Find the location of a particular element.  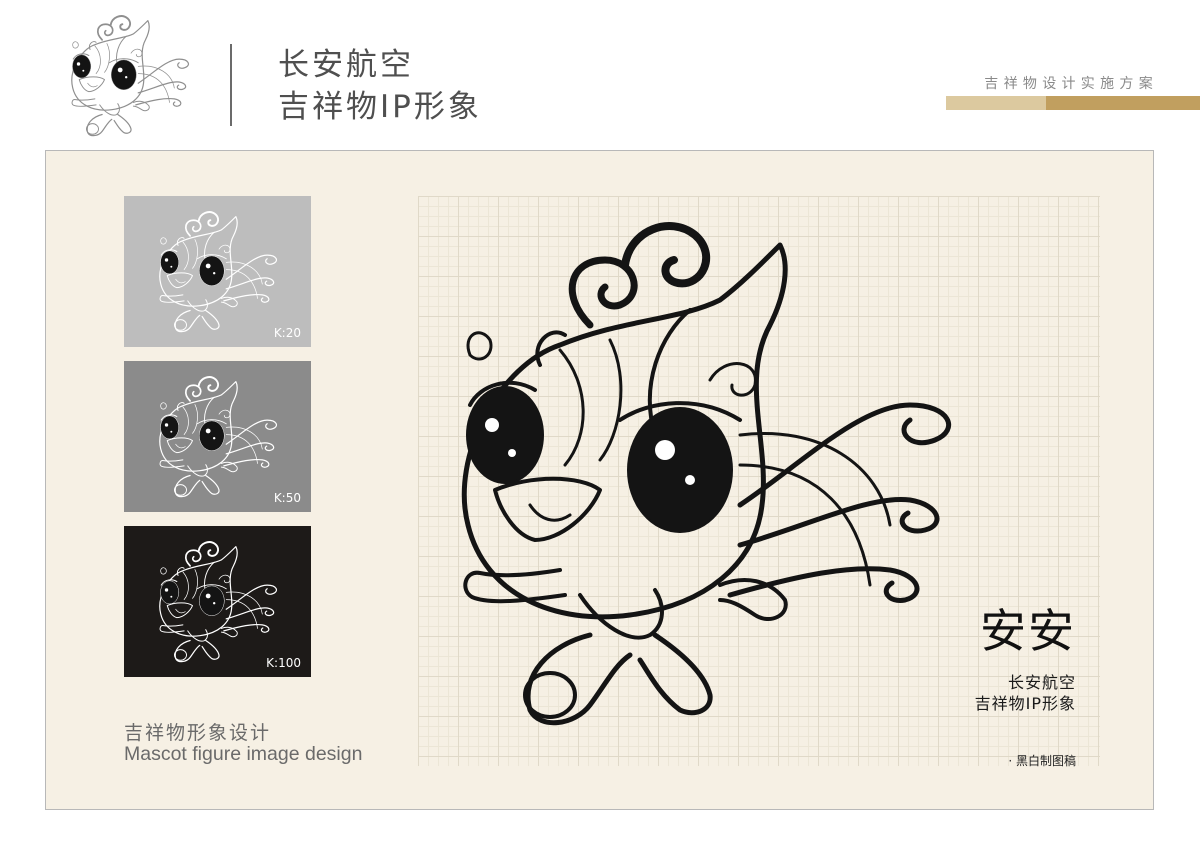

section-subtitle: 吉祥物设计实施方案 is located at coordinates (1071, 84).